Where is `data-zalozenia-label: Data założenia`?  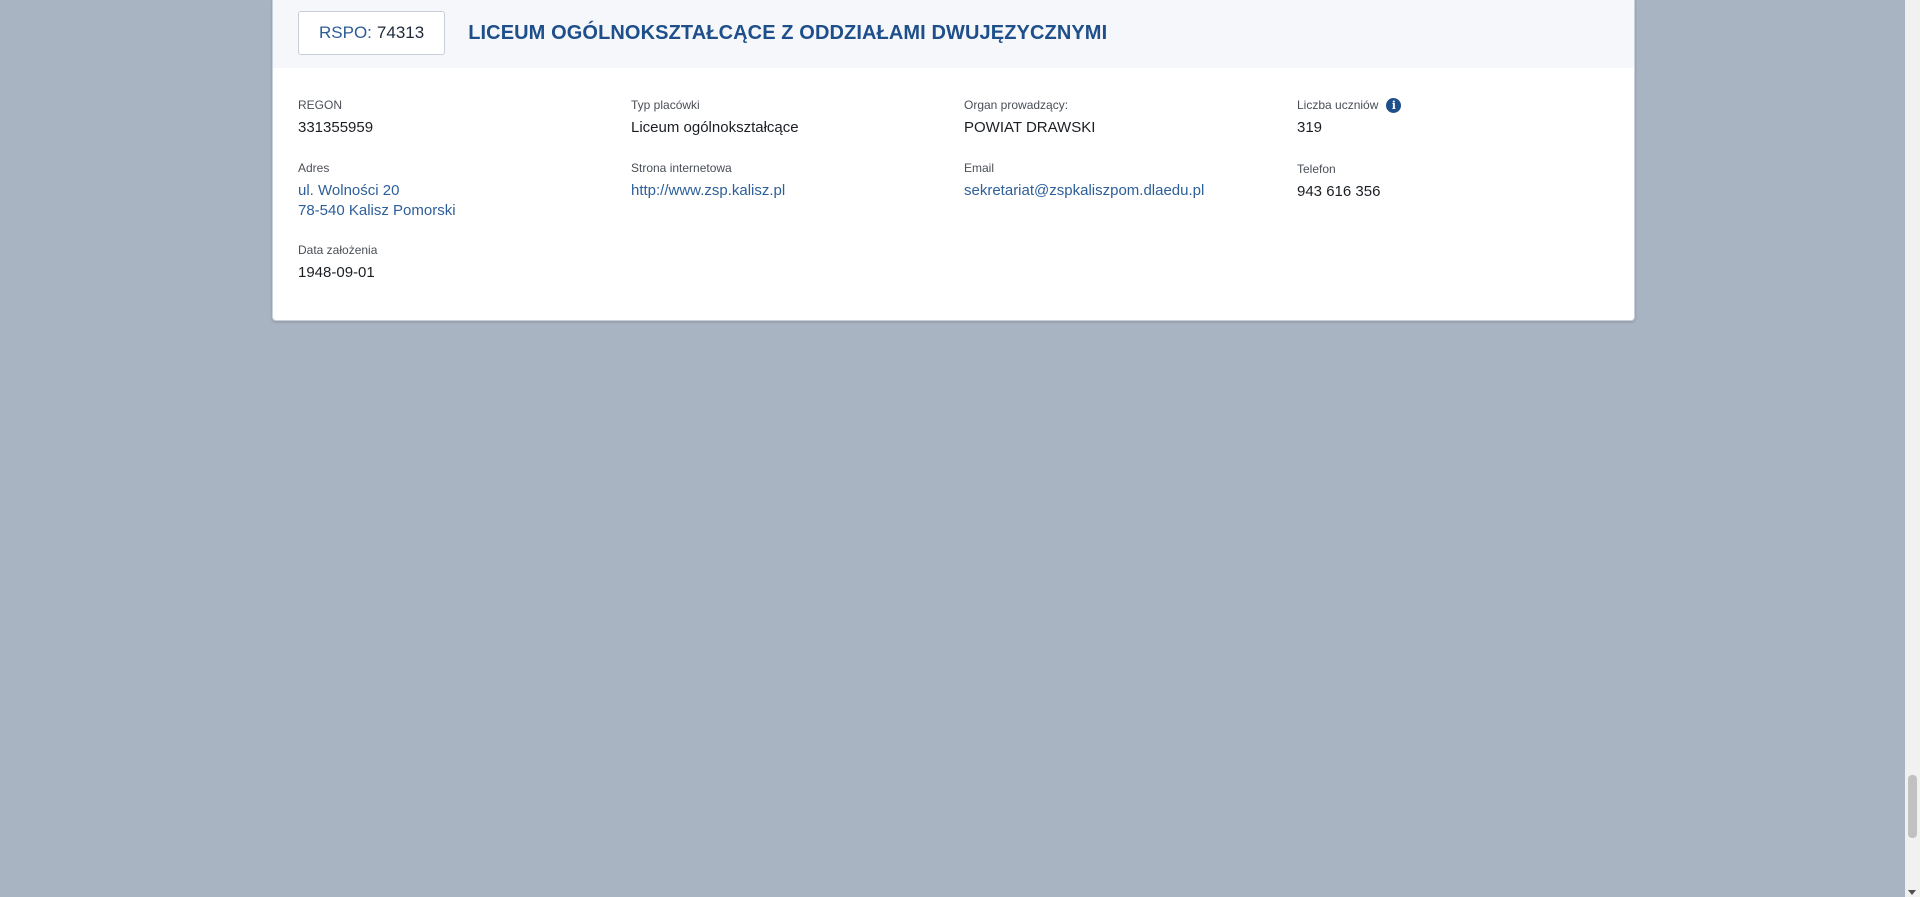
data-zalozenia-label: Data założenia is located at coordinates (338, 250).